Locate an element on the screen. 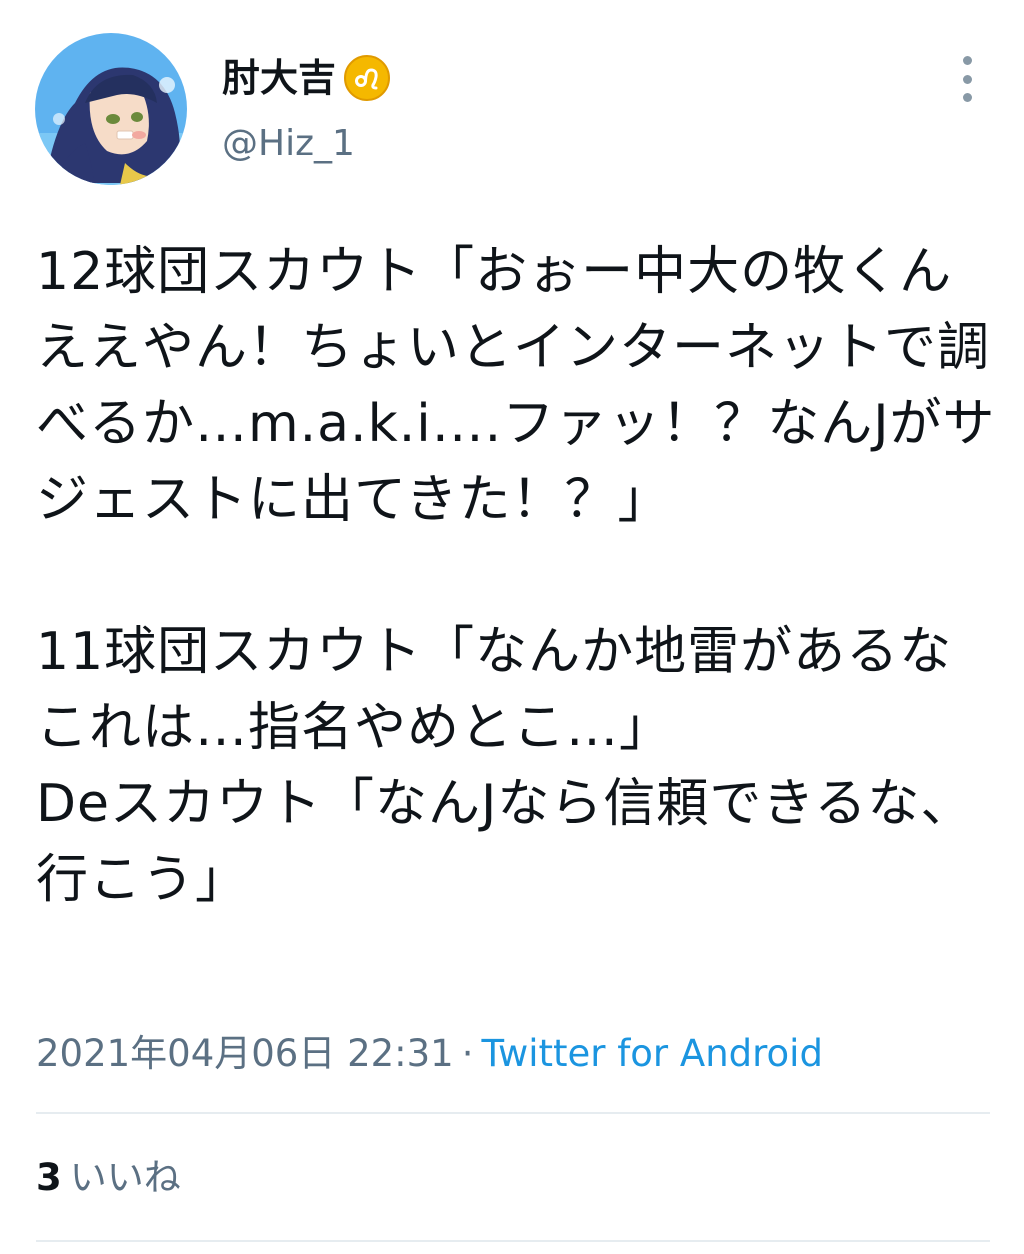  user-handle: @Hiz_1 is located at coordinates (288, 144).